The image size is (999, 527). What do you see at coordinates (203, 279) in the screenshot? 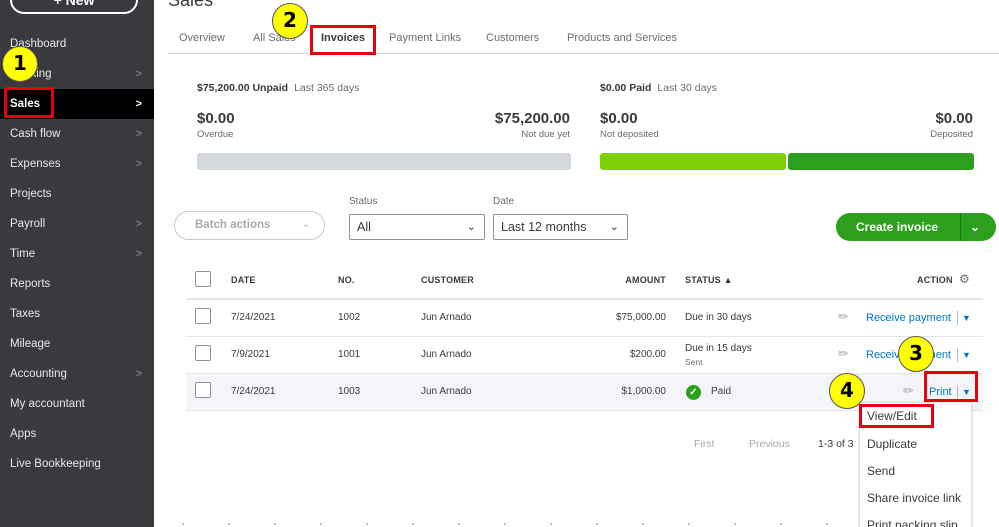
I see `select-all-checkbox` at bounding box center [203, 279].